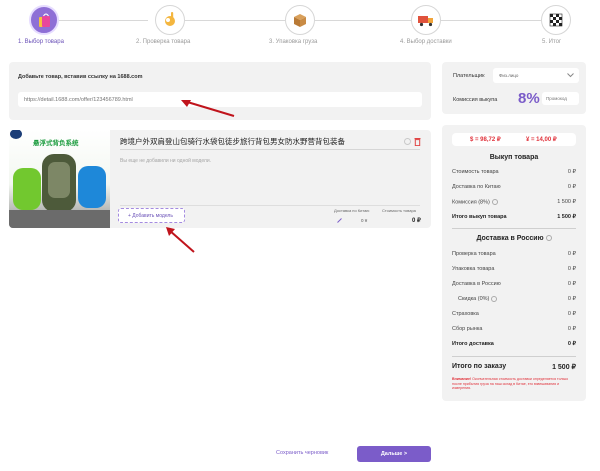 The height and width of the screenshot is (471, 600). I want to click on delivery-total-row: Итого доставка 0 ₽, so click(514, 344).